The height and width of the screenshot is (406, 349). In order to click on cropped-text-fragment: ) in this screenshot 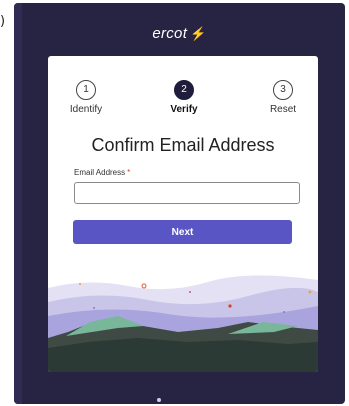, I will do `click(3, 21)`.